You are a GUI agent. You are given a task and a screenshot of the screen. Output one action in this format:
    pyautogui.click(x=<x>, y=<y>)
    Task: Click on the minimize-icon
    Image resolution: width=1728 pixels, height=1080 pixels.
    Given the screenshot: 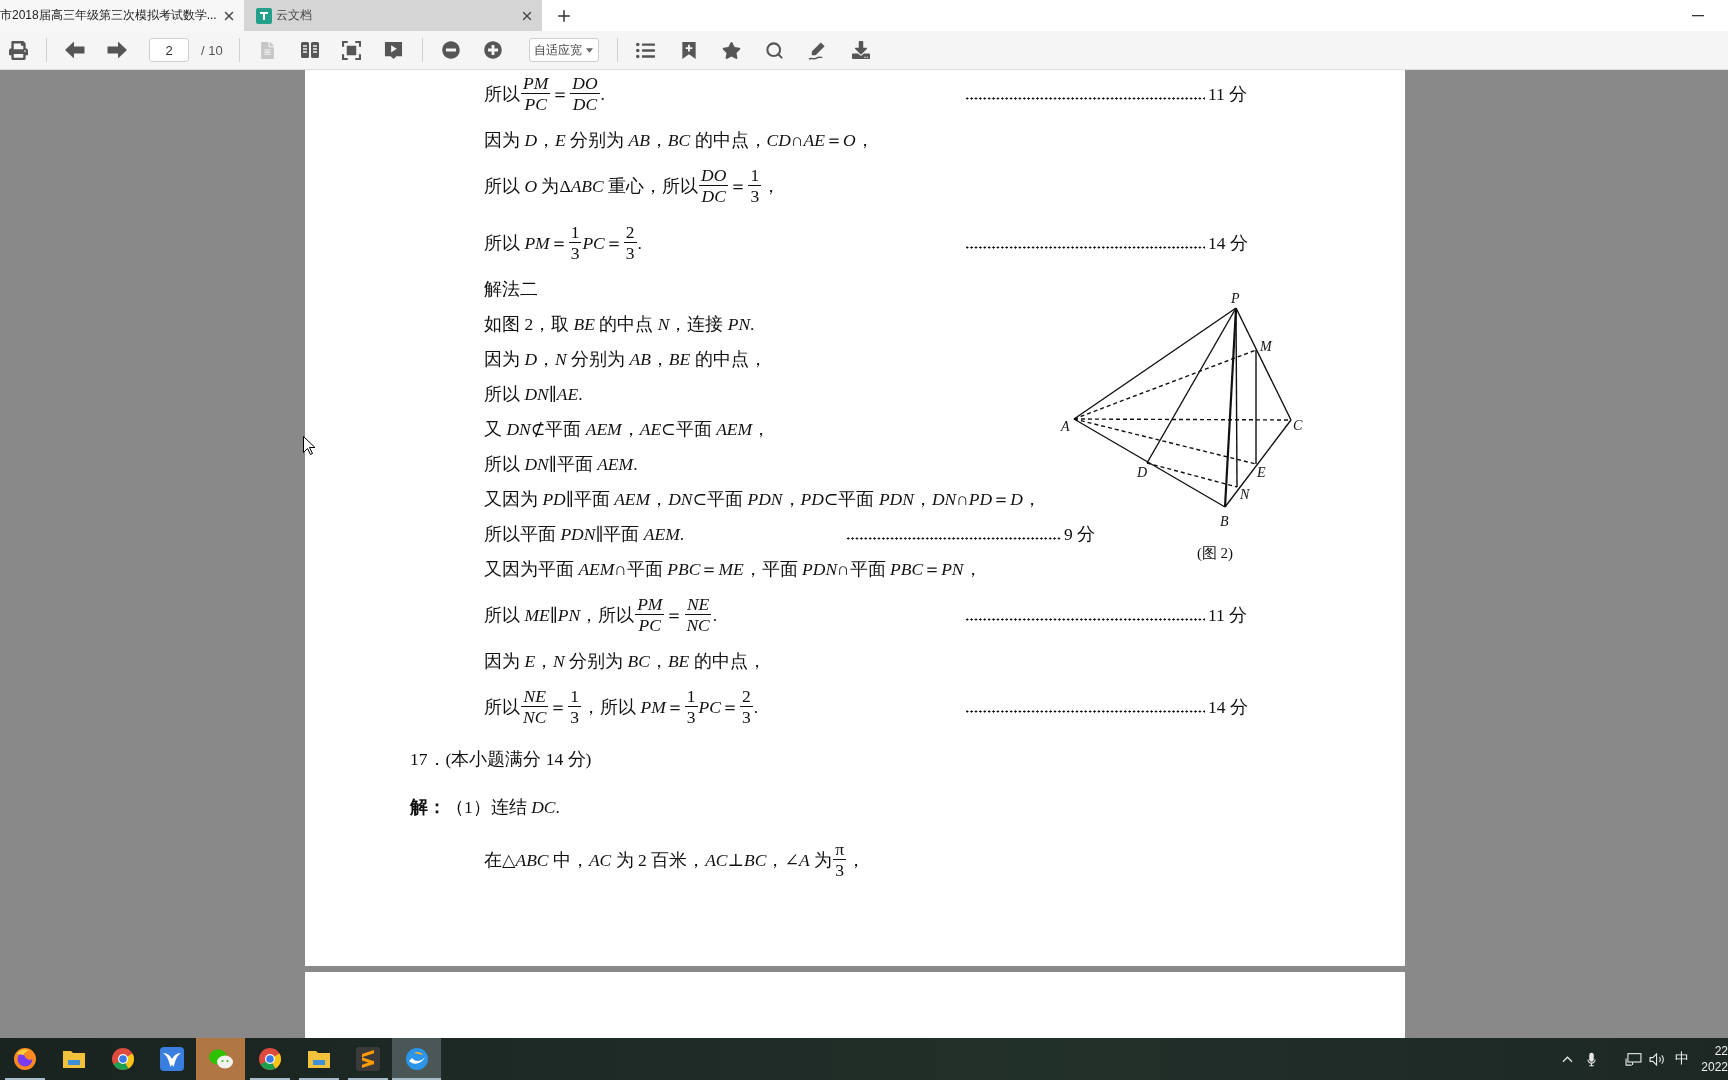 What is the action you would take?
    pyautogui.click(x=1698, y=15)
    